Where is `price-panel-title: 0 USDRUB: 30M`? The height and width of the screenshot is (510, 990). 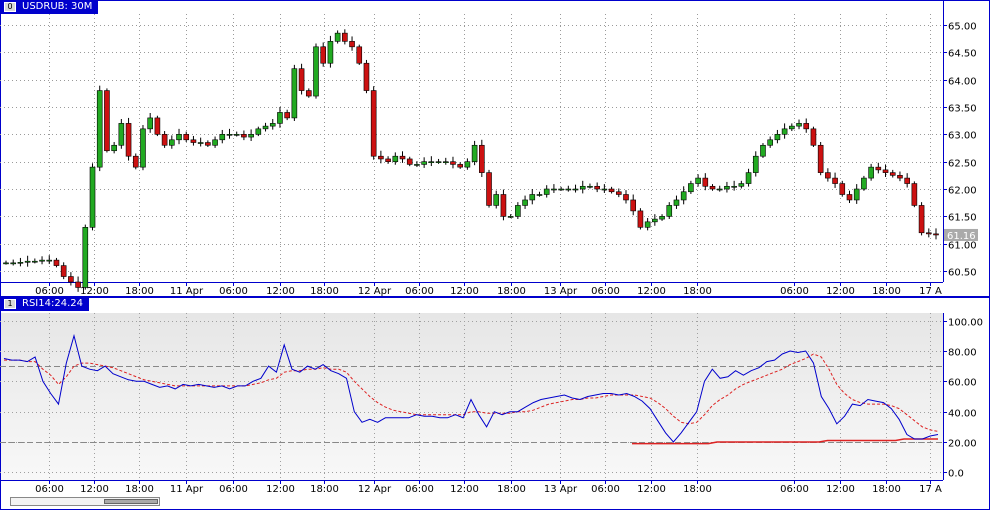
price-panel-title: 0 USDRUB: 30M is located at coordinates (49, 7).